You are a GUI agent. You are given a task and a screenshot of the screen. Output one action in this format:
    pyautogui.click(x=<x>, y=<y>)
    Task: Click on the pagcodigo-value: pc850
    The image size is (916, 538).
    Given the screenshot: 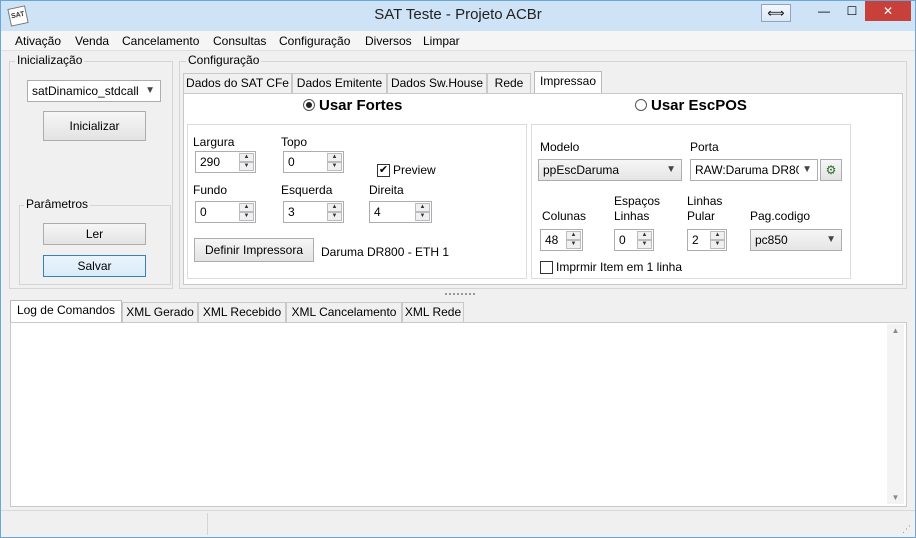 What is the action you would take?
    pyautogui.click(x=771, y=240)
    